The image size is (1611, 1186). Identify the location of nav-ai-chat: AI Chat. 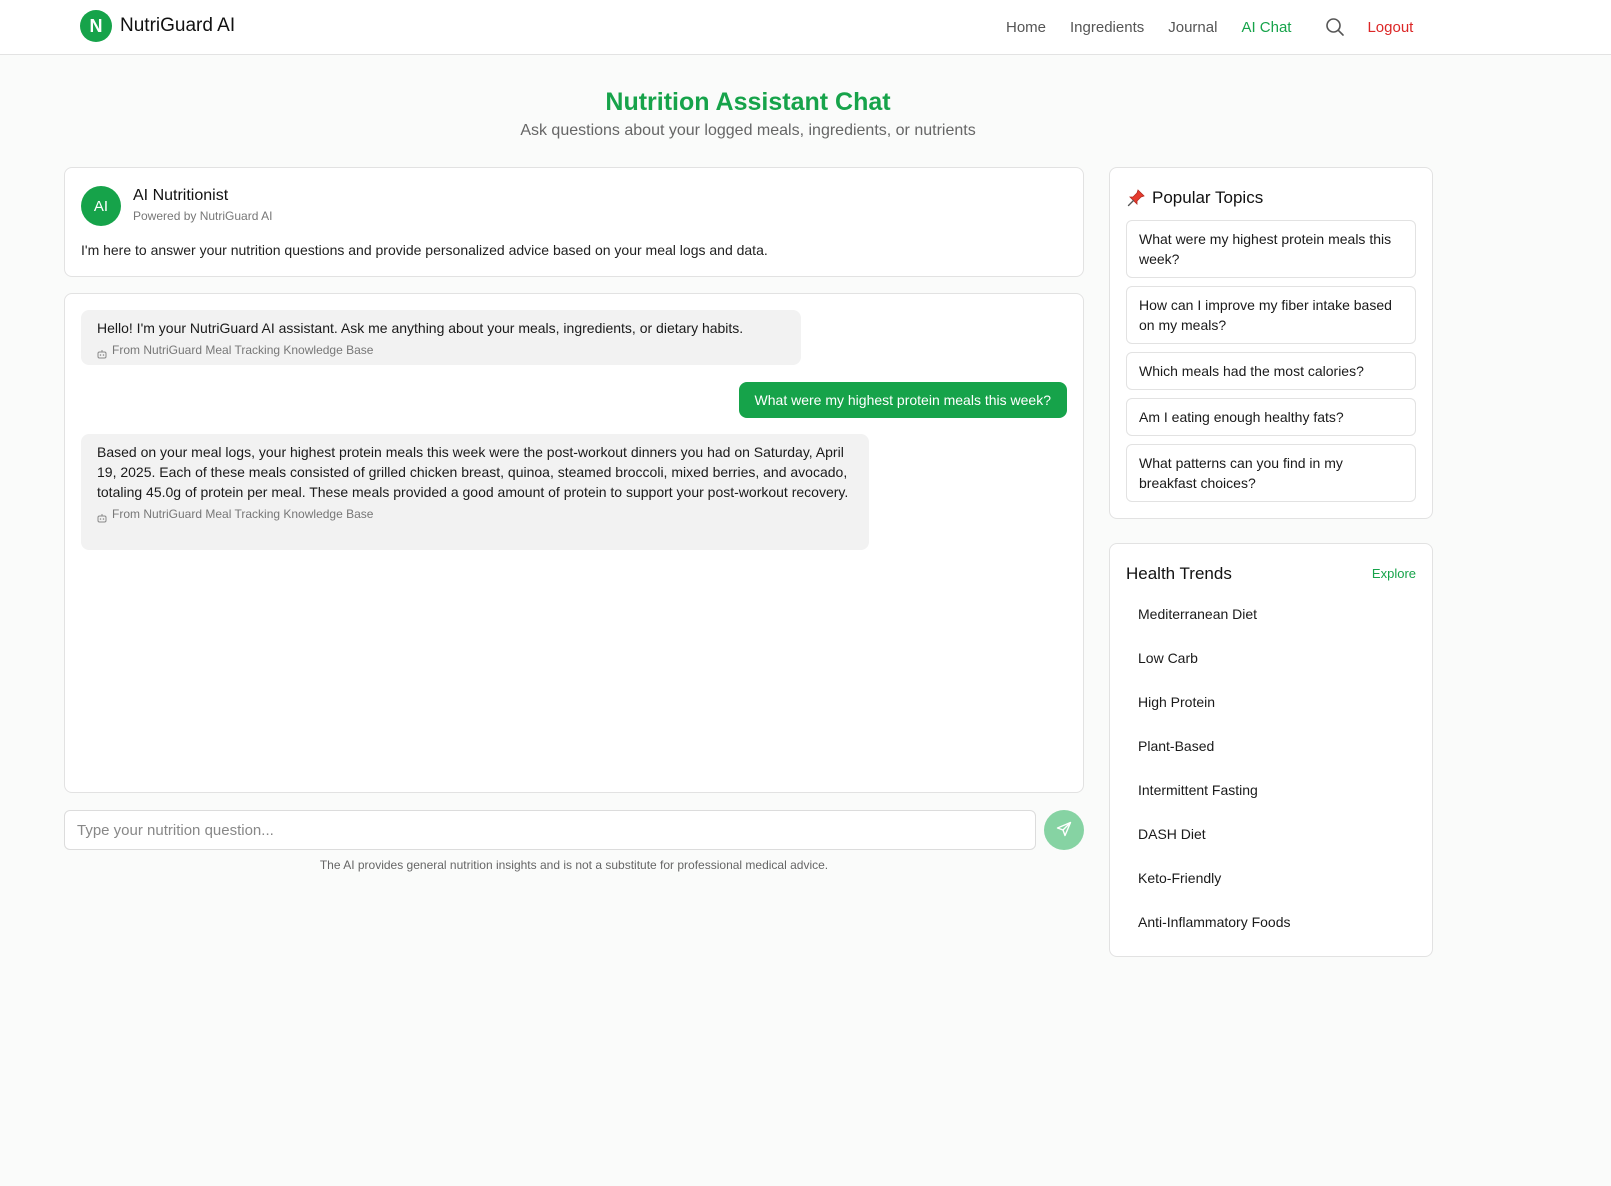
(1266, 27).